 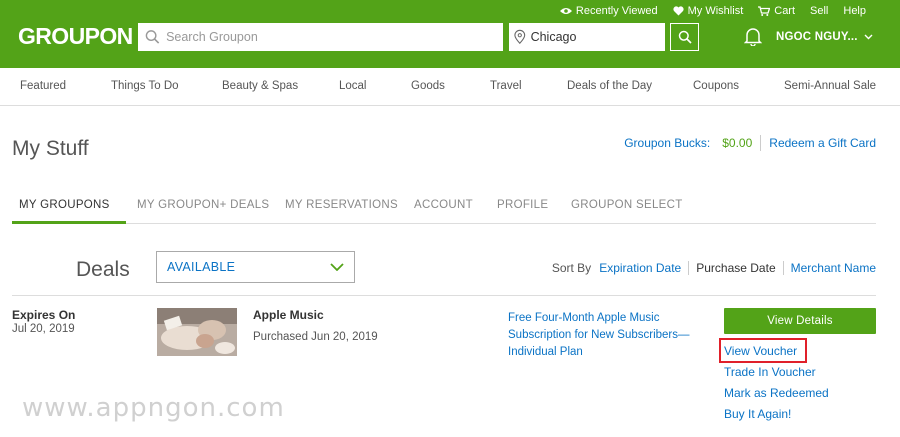 What do you see at coordinates (353, 86) in the screenshot?
I see `category-local: Local` at bounding box center [353, 86].